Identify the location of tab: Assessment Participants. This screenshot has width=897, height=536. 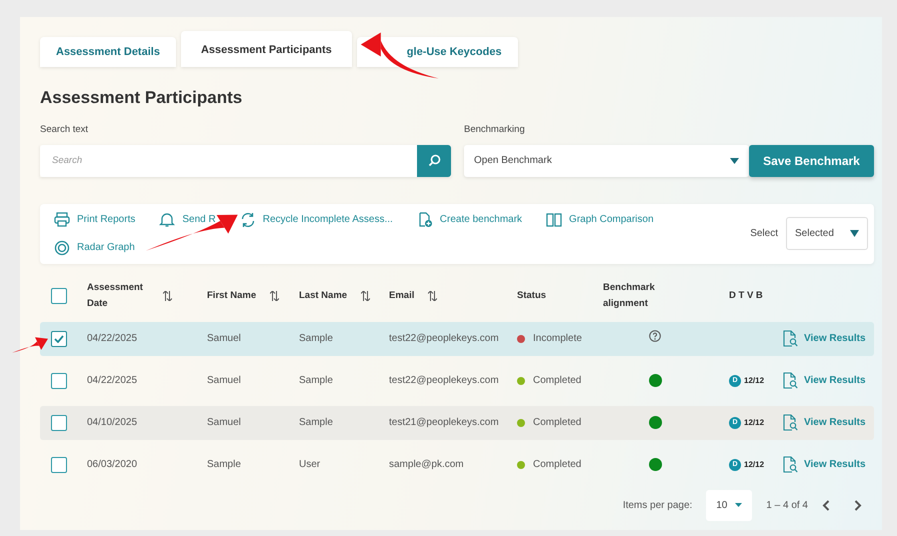
(266, 48).